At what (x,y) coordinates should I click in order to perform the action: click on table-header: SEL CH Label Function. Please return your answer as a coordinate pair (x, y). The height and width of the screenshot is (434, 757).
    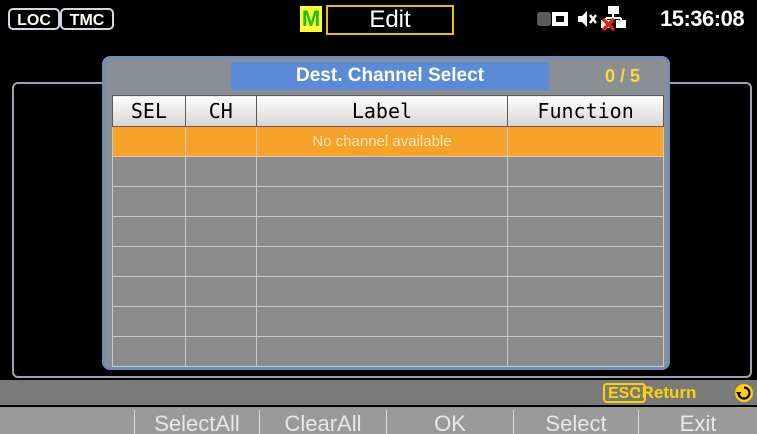
    Looking at the image, I should click on (388, 111).